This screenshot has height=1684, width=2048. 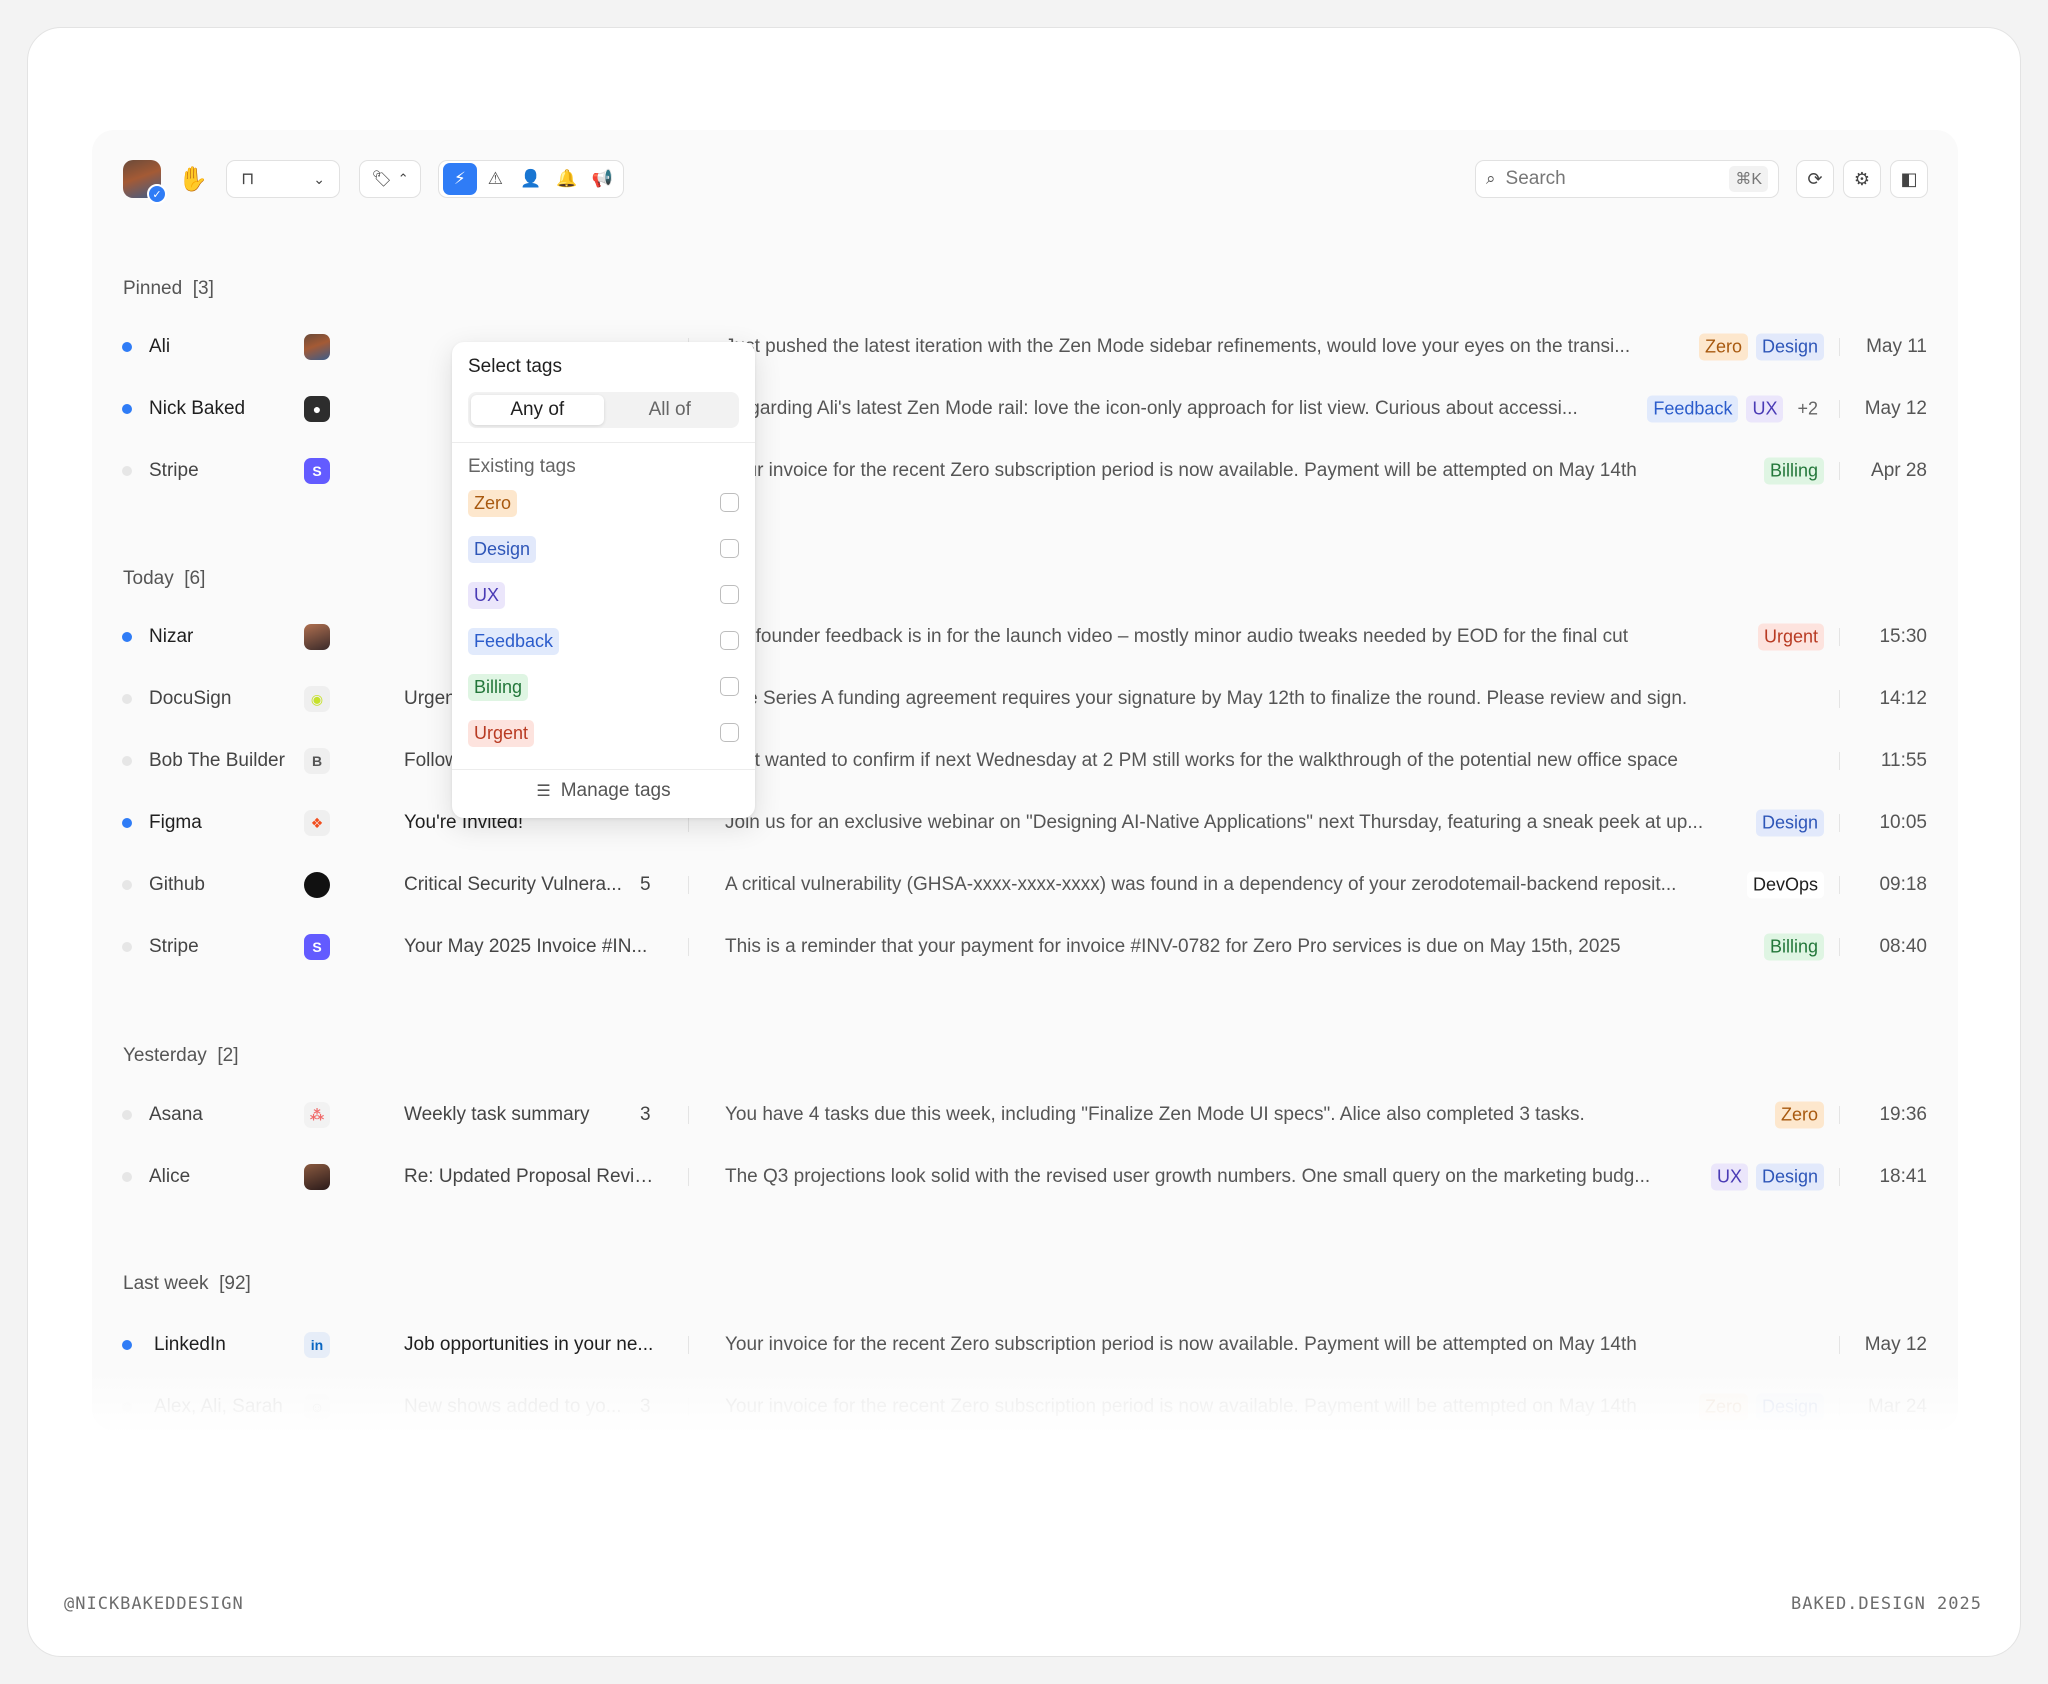 What do you see at coordinates (603, 549) in the screenshot?
I see `tag-option-design: Design` at bounding box center [603, 549].